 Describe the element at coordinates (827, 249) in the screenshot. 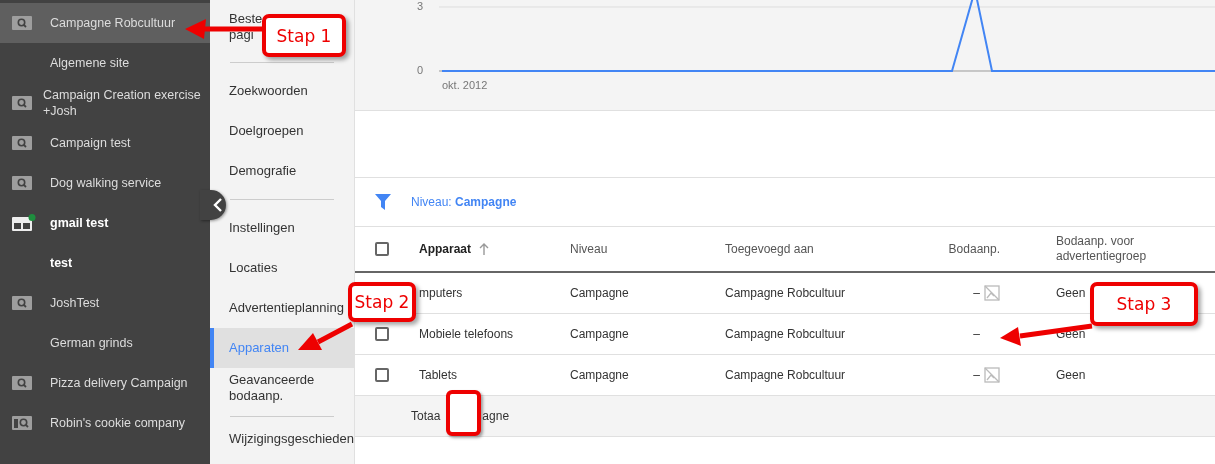

I see `column-header: Toegevoegd aan` at that location.